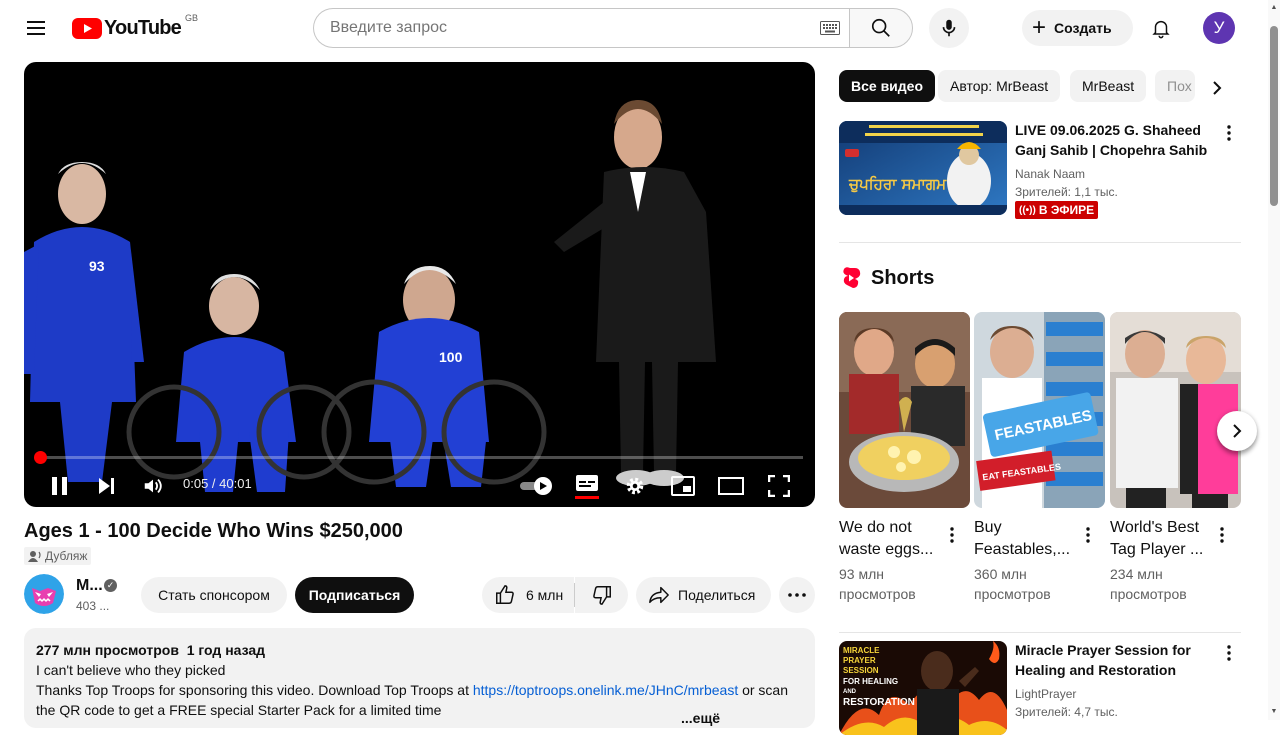  What do you see at coordinates (703, 595) in the screenshot?
I see `share-button: Поделиться` at bounding box center [703, 595].